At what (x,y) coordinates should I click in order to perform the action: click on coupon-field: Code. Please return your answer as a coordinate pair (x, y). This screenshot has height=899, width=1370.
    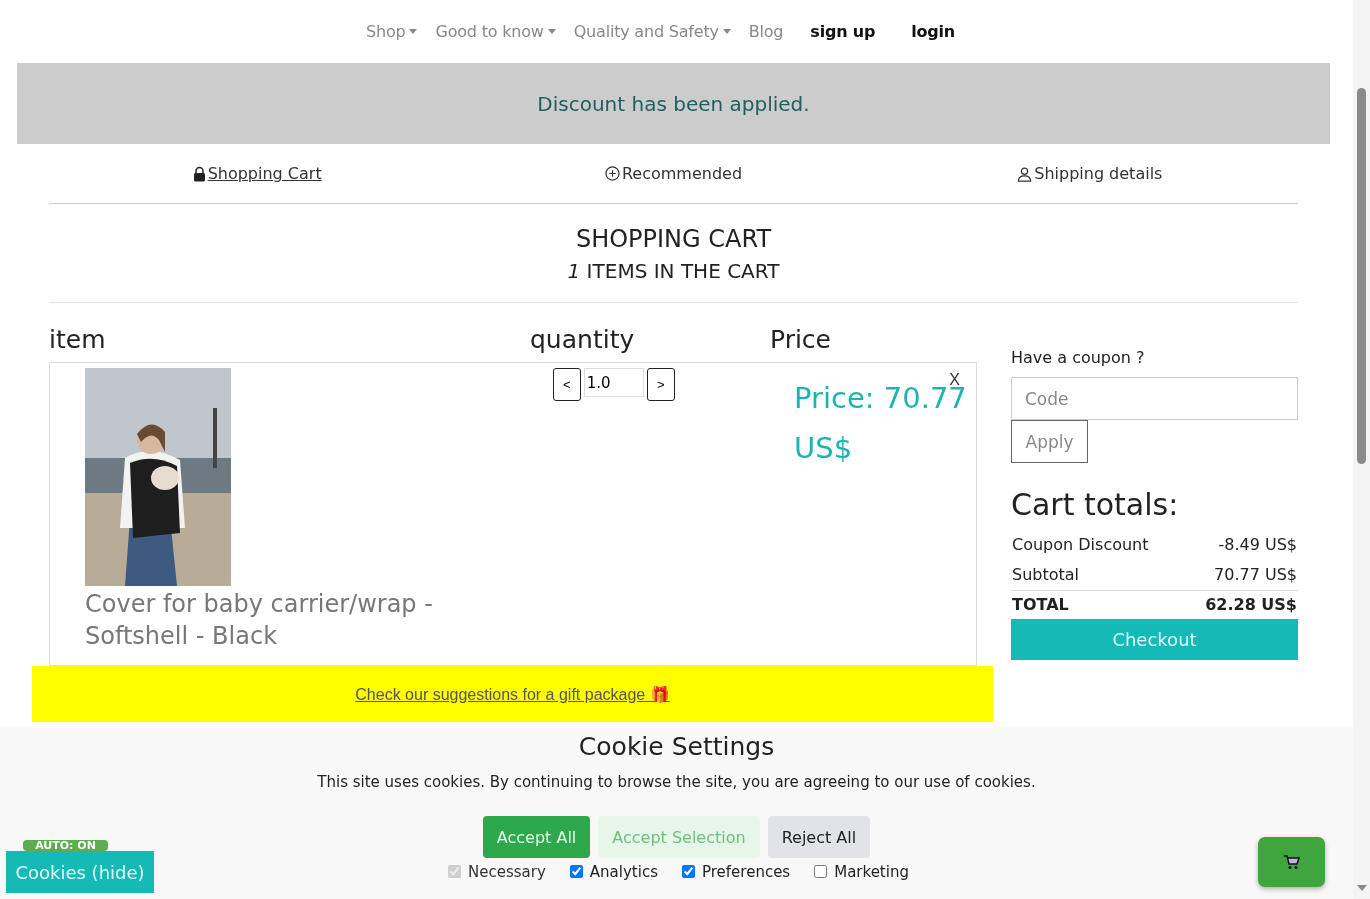
    Looking at the image, I should click on (1154, 398).